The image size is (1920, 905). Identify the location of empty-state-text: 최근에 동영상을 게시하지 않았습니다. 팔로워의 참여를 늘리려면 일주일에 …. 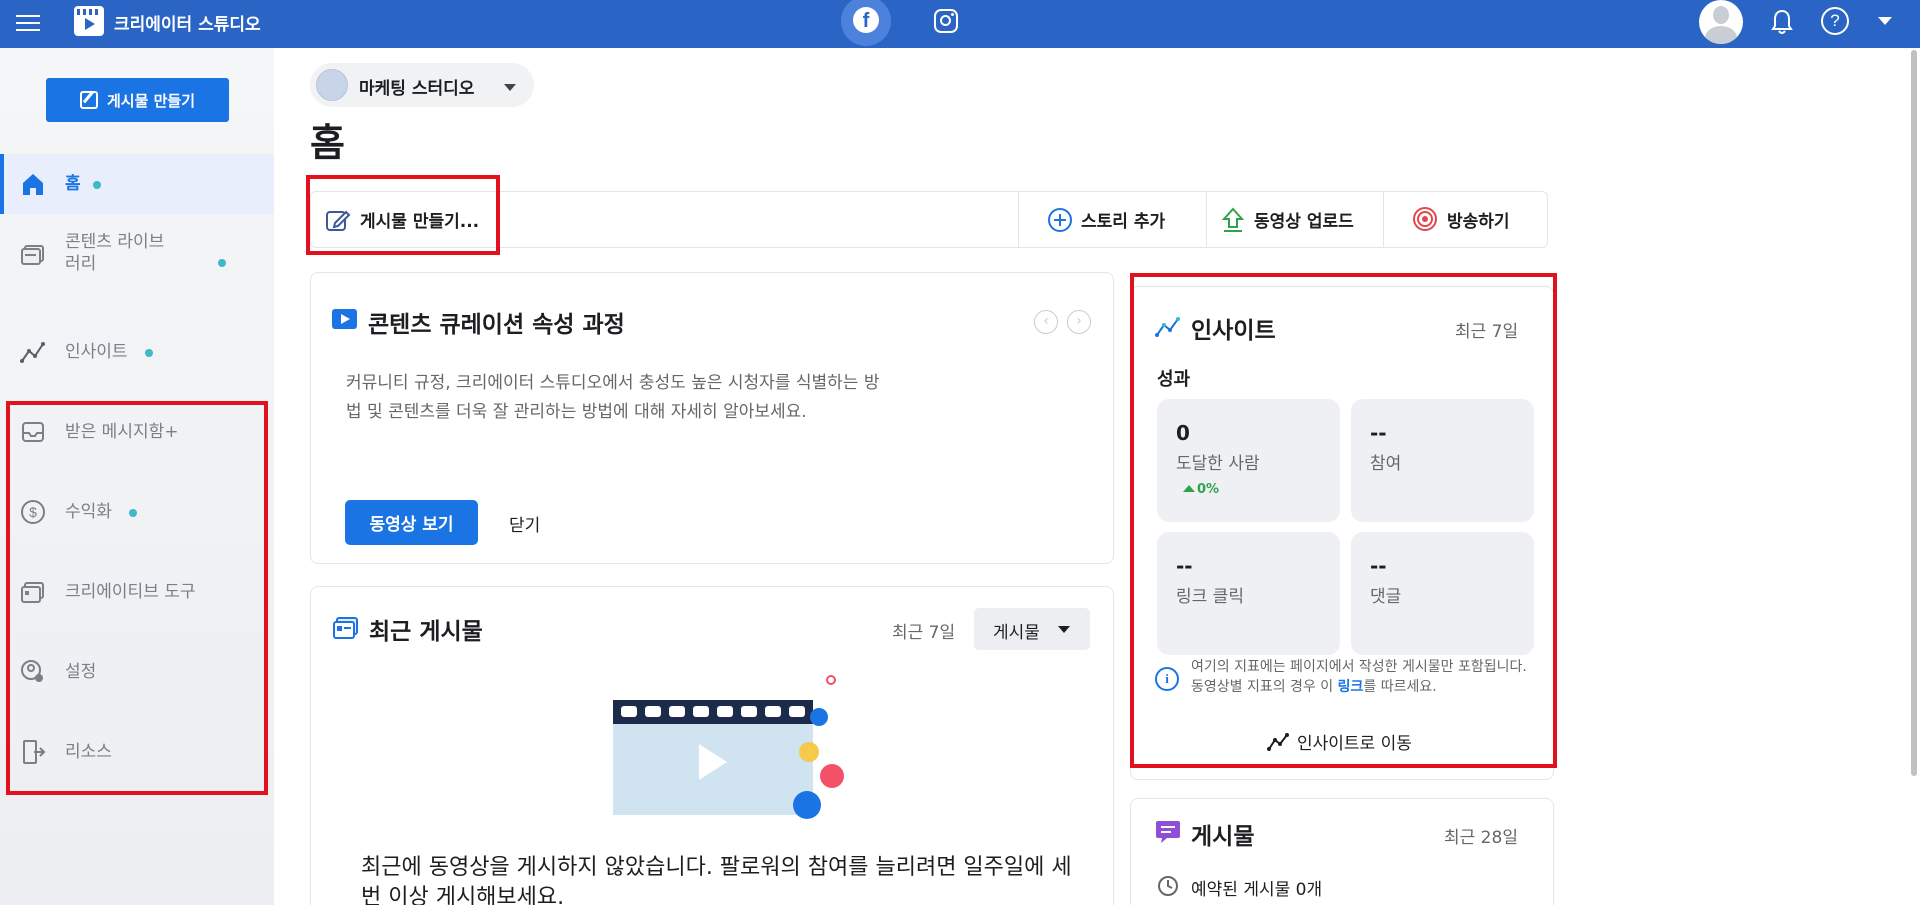
(716, 880).